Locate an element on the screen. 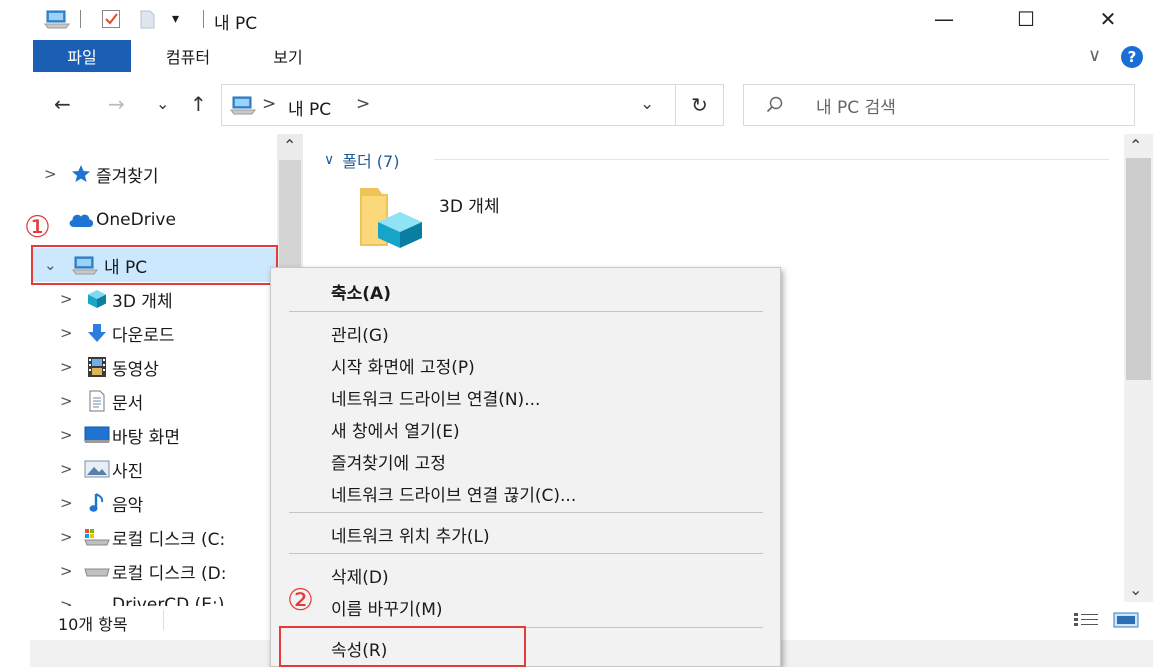 This screenshot has height=667, width=1153. minimize-button: — is located at coordinates (944, 19).